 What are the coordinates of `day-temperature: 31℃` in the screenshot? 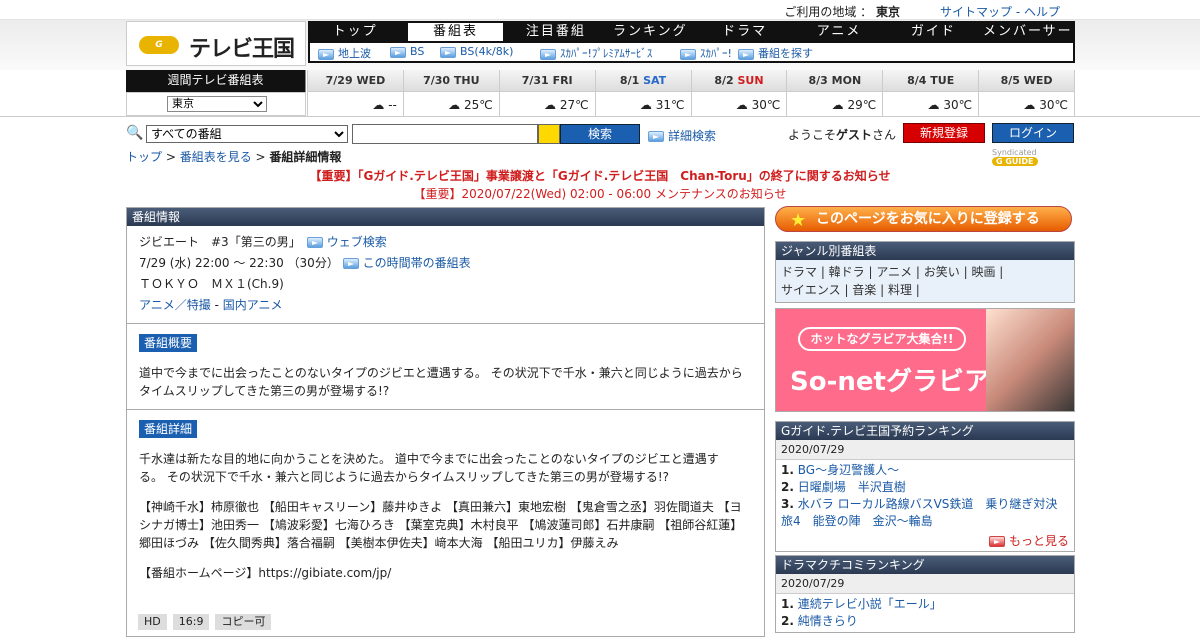 It's located at (670, 105).